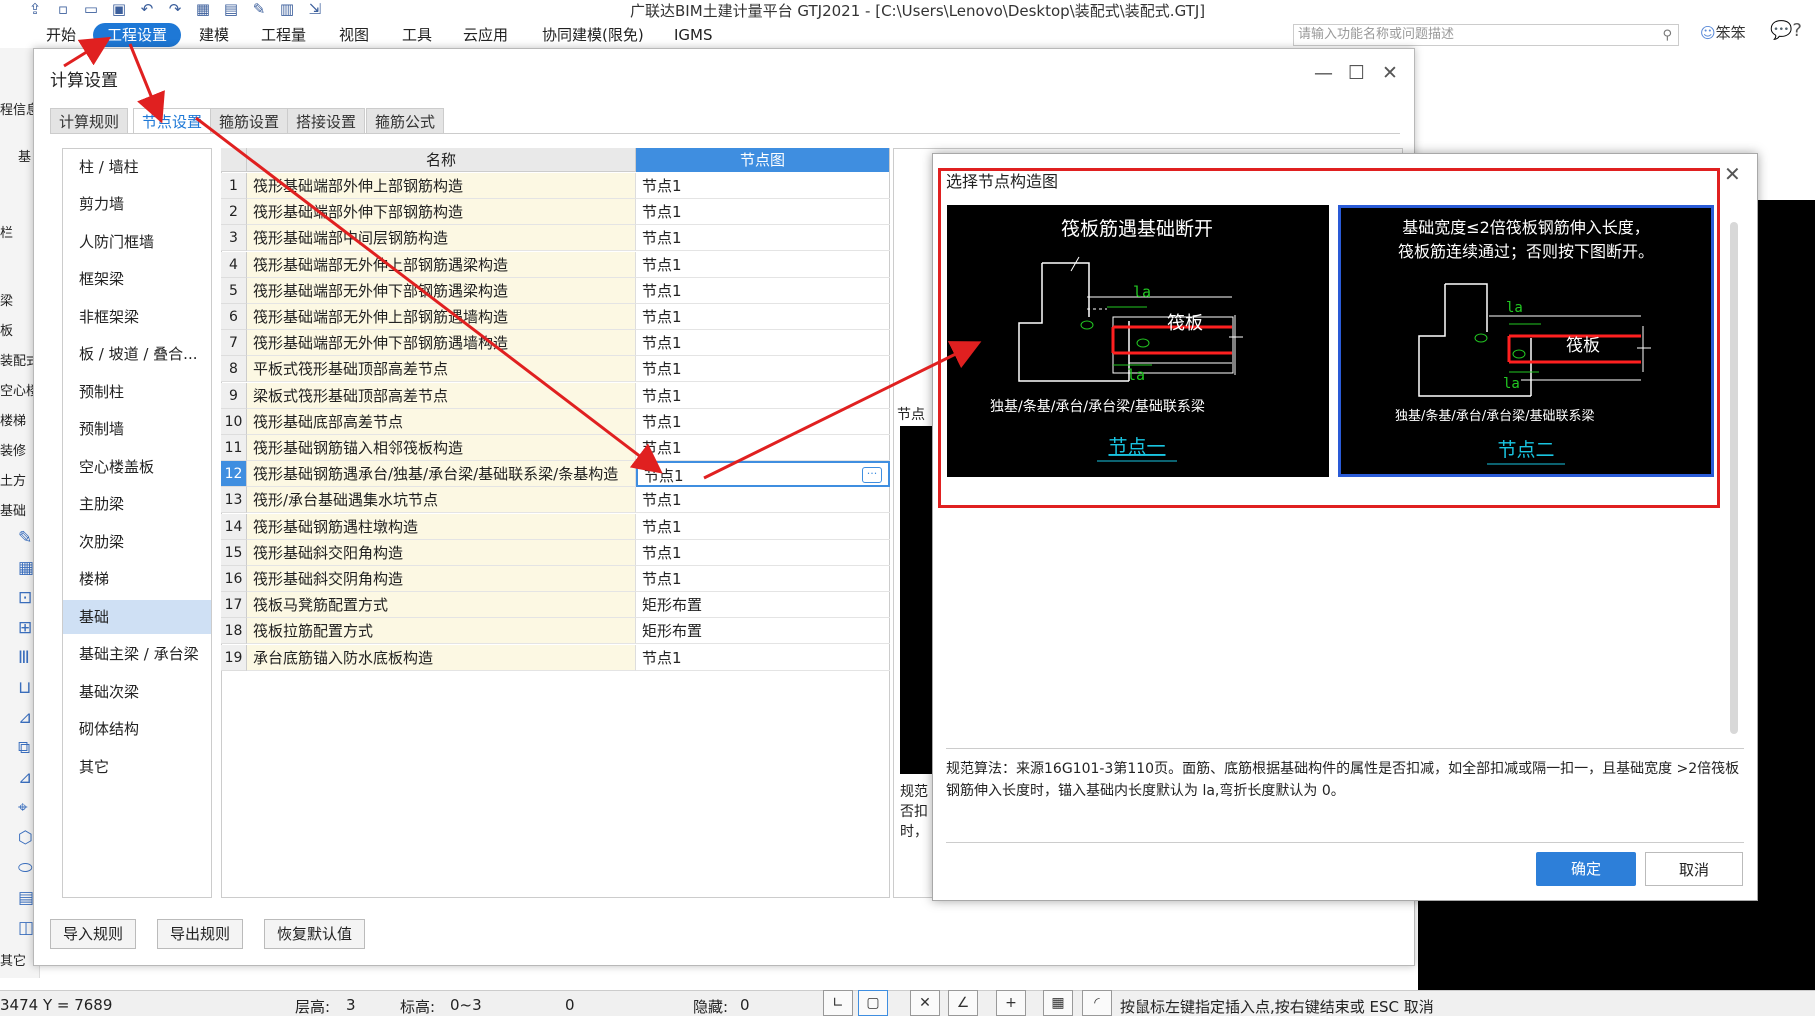  I want to click on left-label-earthwork: 土方, so click(13, 479).